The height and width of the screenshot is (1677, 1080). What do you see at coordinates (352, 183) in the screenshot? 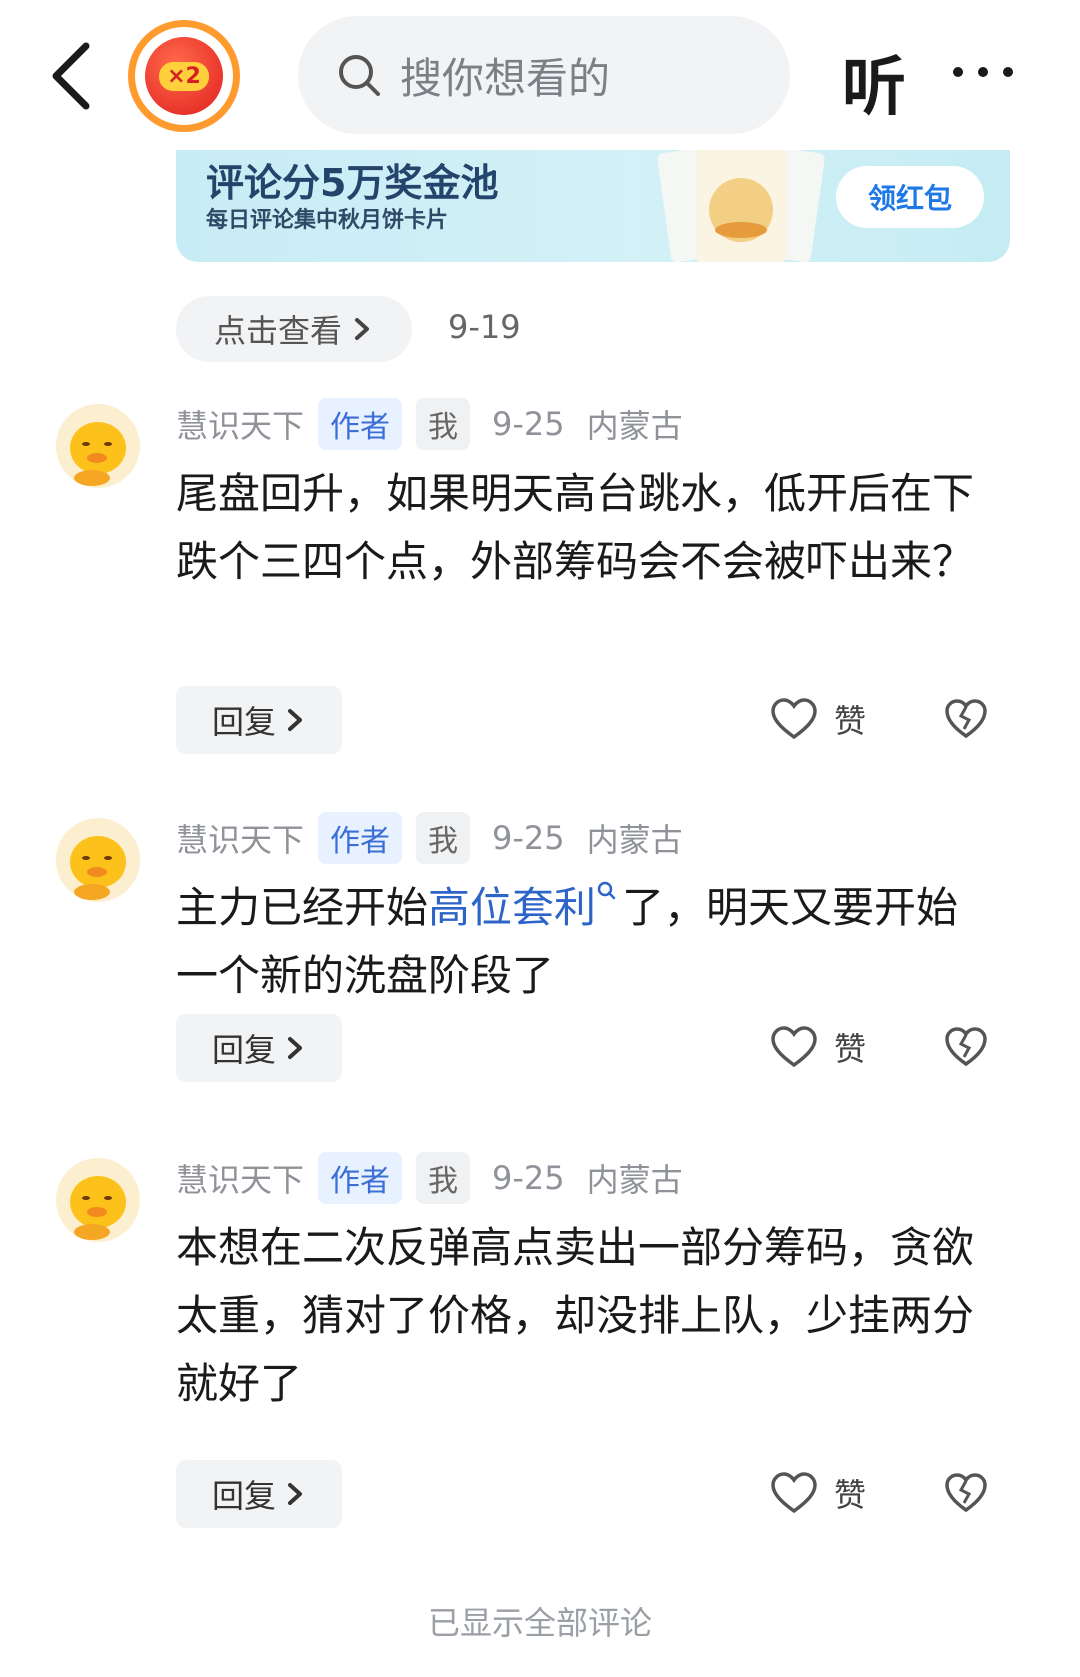
I see `banner-title: 评论分5万奖金池` at bounding box center [352, 183].